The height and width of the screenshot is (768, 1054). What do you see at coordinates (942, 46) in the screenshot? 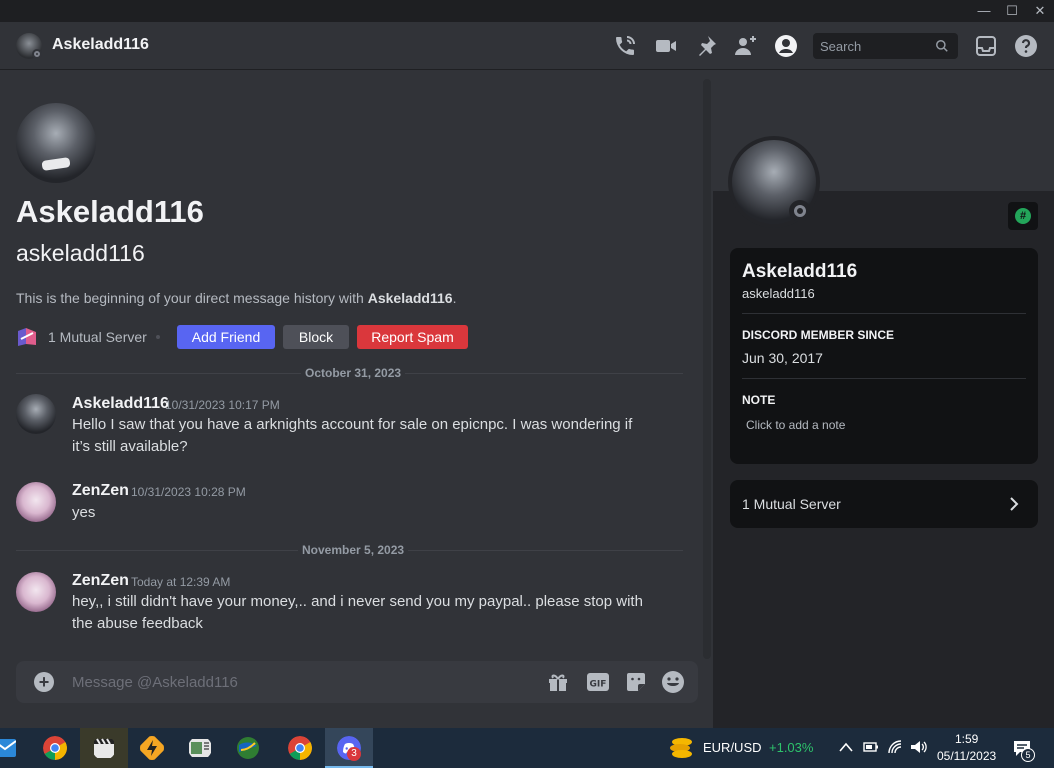
I see `search-icon` at bounding box center [942, 46].